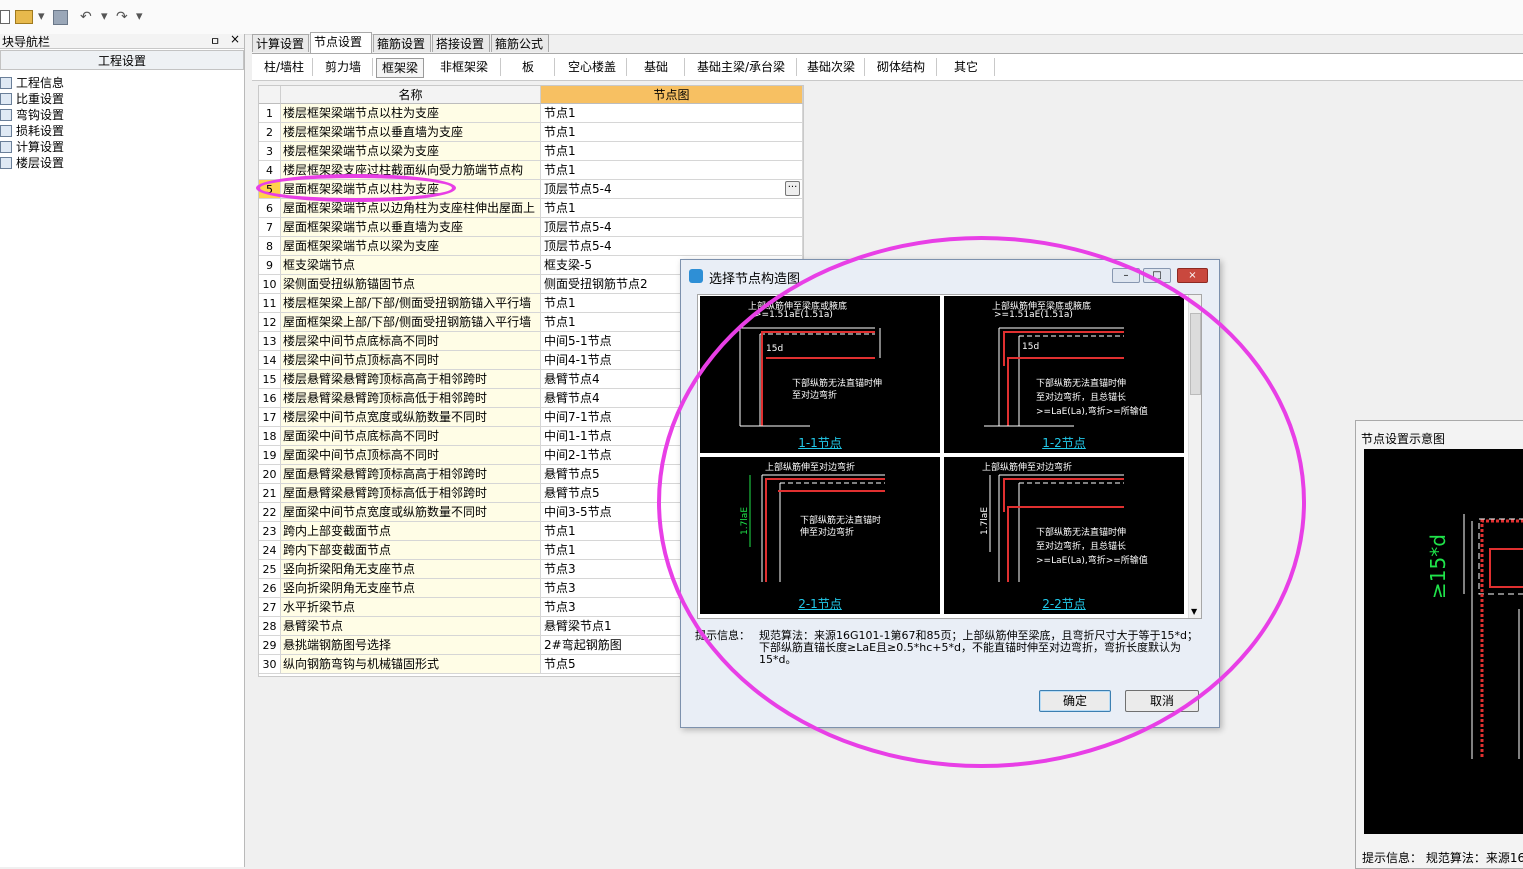  I want to click on table-row: 2 楼层框架梁端节点以垂直墙为支座 节点1, so click(531, 132).